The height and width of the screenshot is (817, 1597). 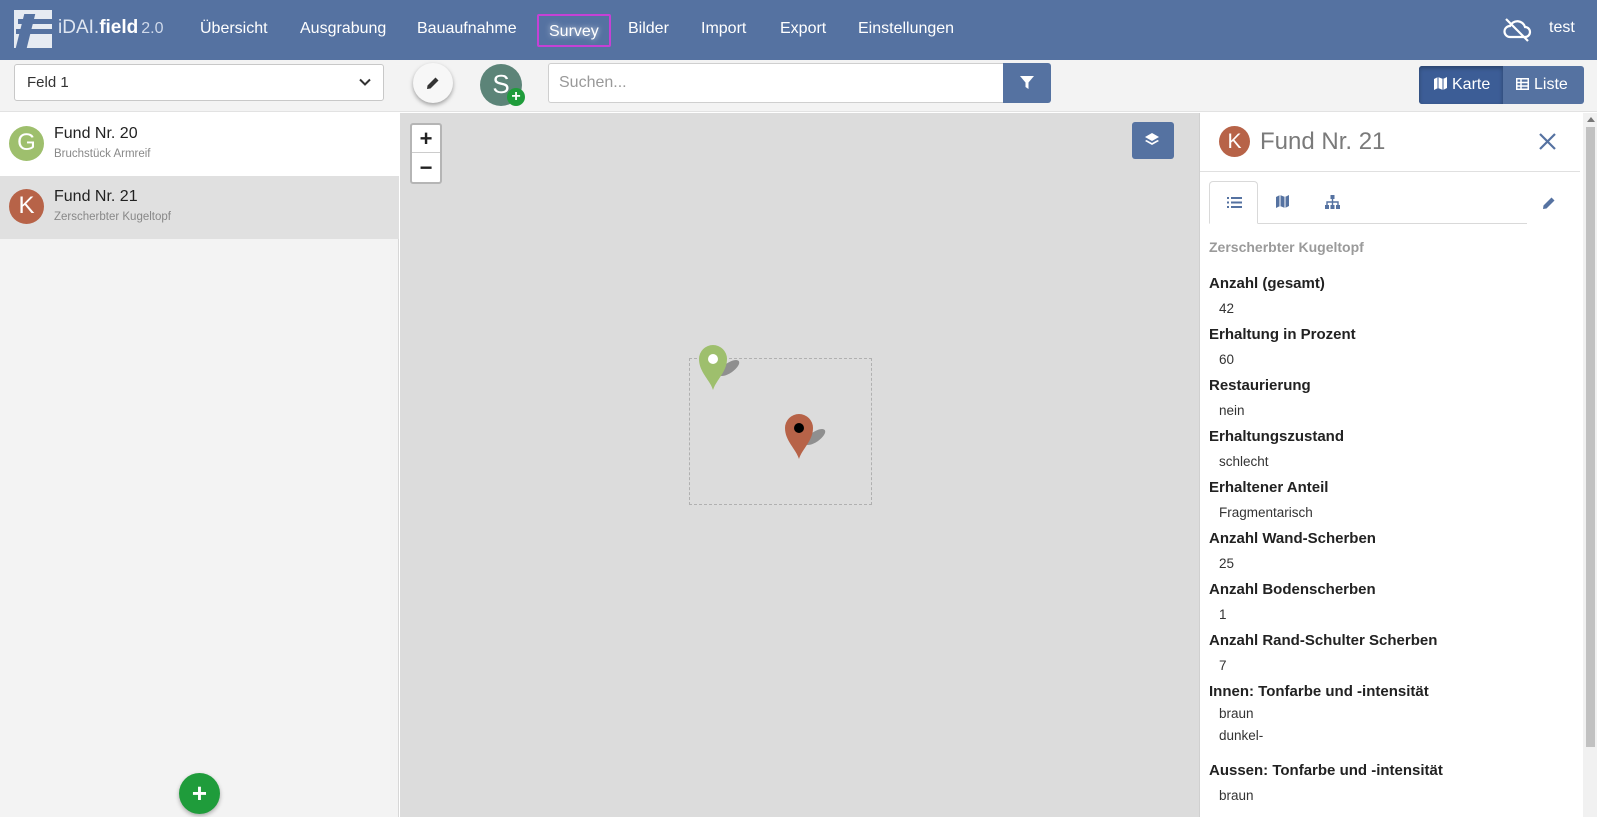 I want to click on user-name: test, so click(x=1562, y=28).